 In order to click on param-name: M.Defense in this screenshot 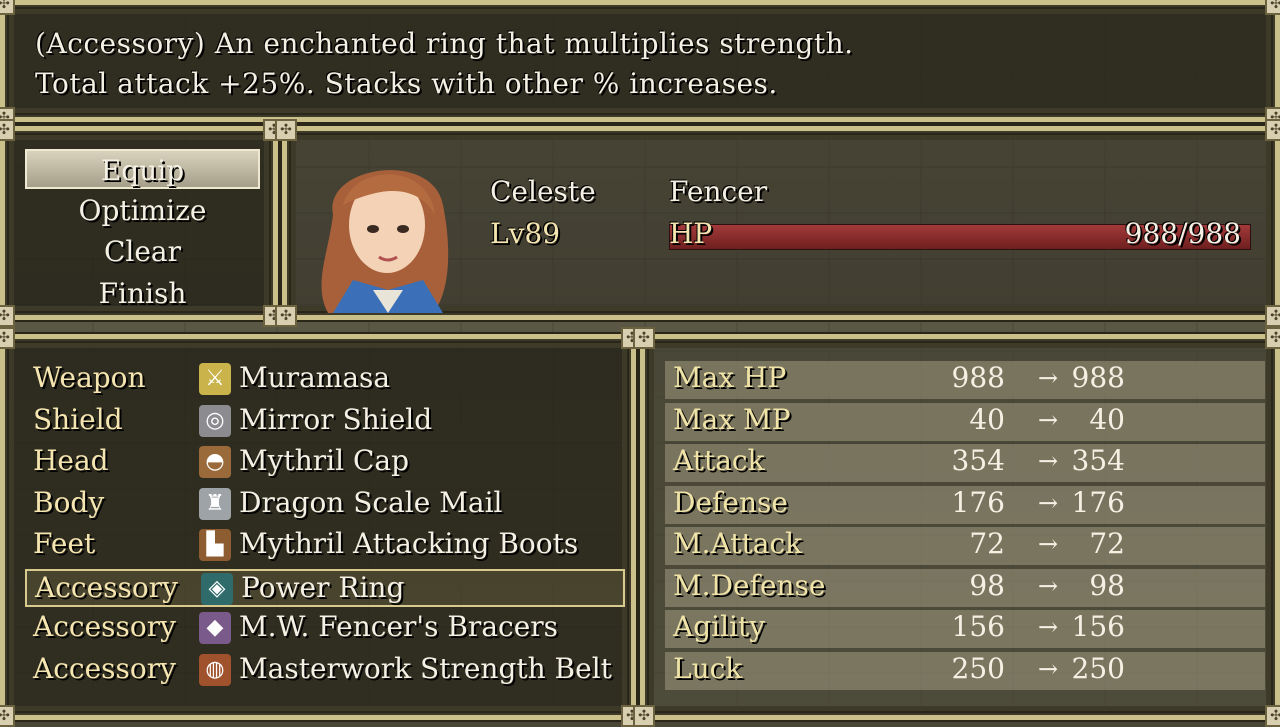, I will do `click(749, 585)`.